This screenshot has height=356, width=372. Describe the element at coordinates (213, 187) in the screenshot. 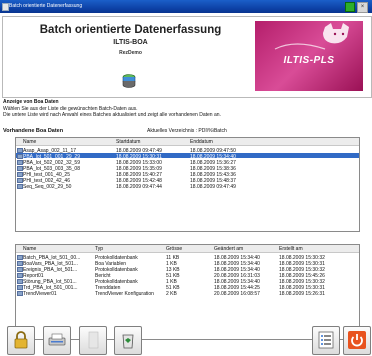

I see `table-cell: 18.08.2009 09:47:49` at that location.